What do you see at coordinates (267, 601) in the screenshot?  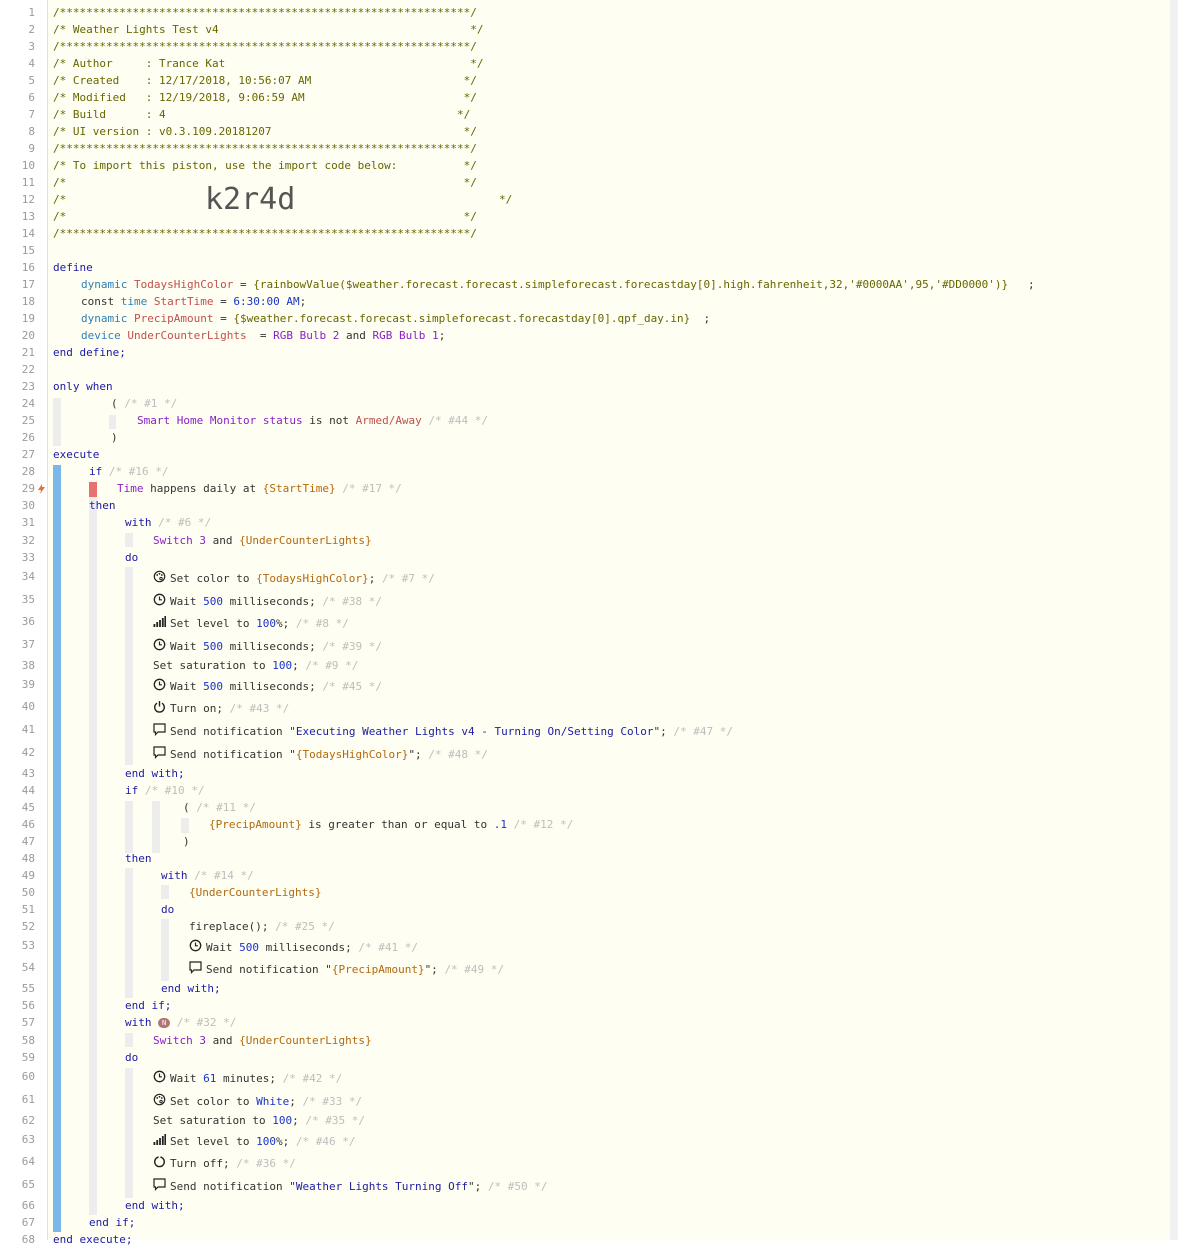 I see `task-wait: Wait 500 milliseconds; /* #38 */` at bounding box center [267, 601].